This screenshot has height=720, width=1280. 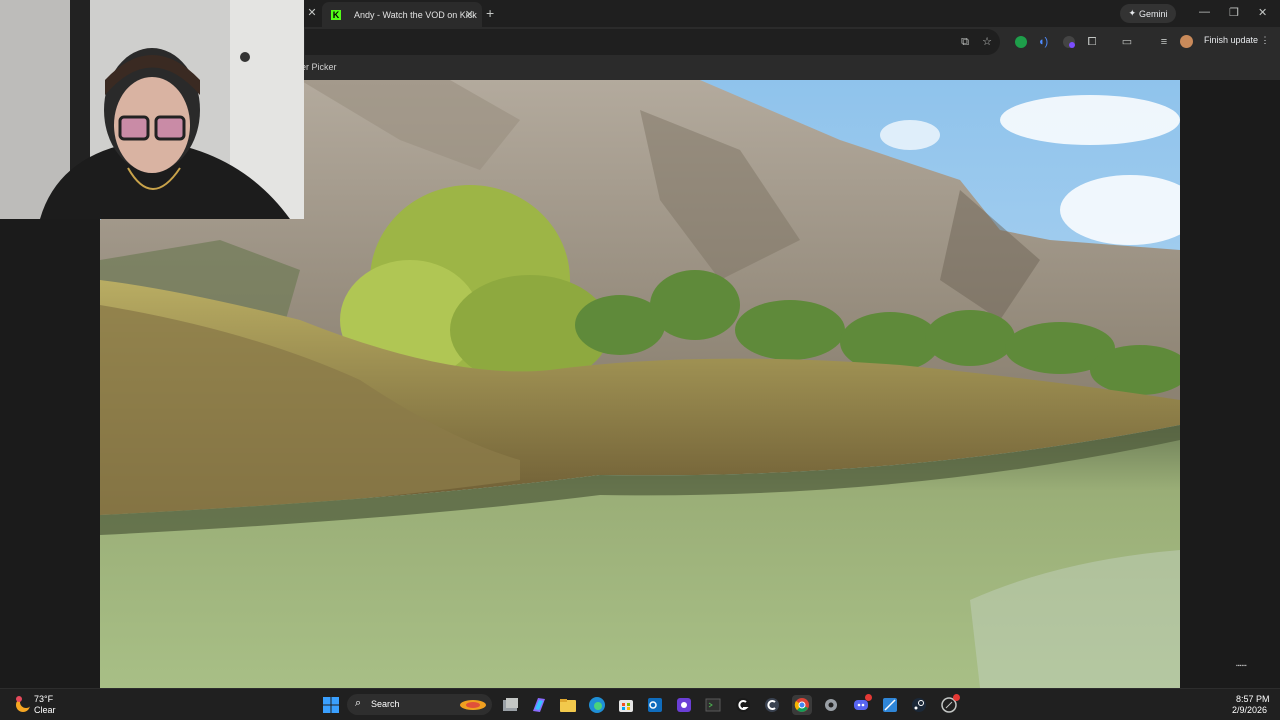 I want to click on profile-avatar-icon, so click(x=1186, y=41).